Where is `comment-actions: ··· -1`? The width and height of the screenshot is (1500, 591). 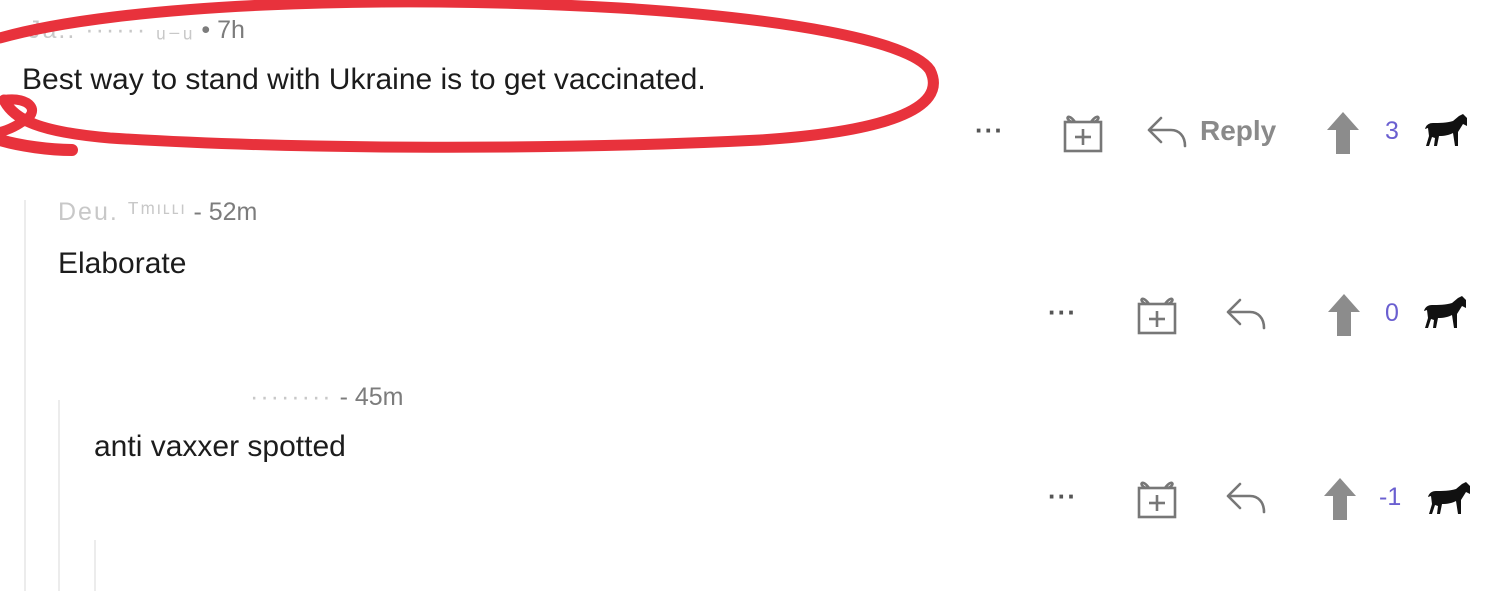
comment-actions: ··· -1 is located at coordinates (1264, 500).